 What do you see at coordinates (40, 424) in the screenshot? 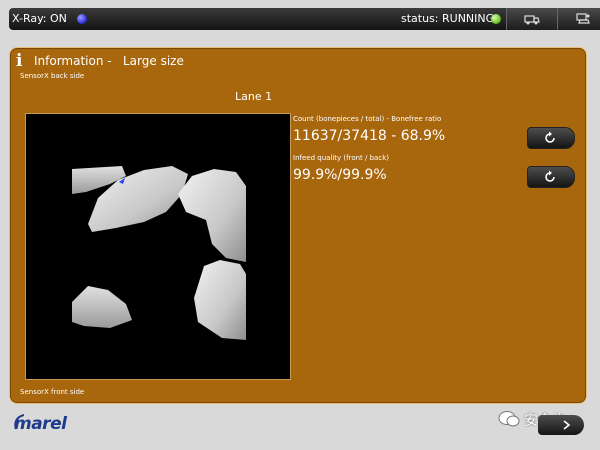
I see `marel-logo: marel` at bounding box center [40, 424].